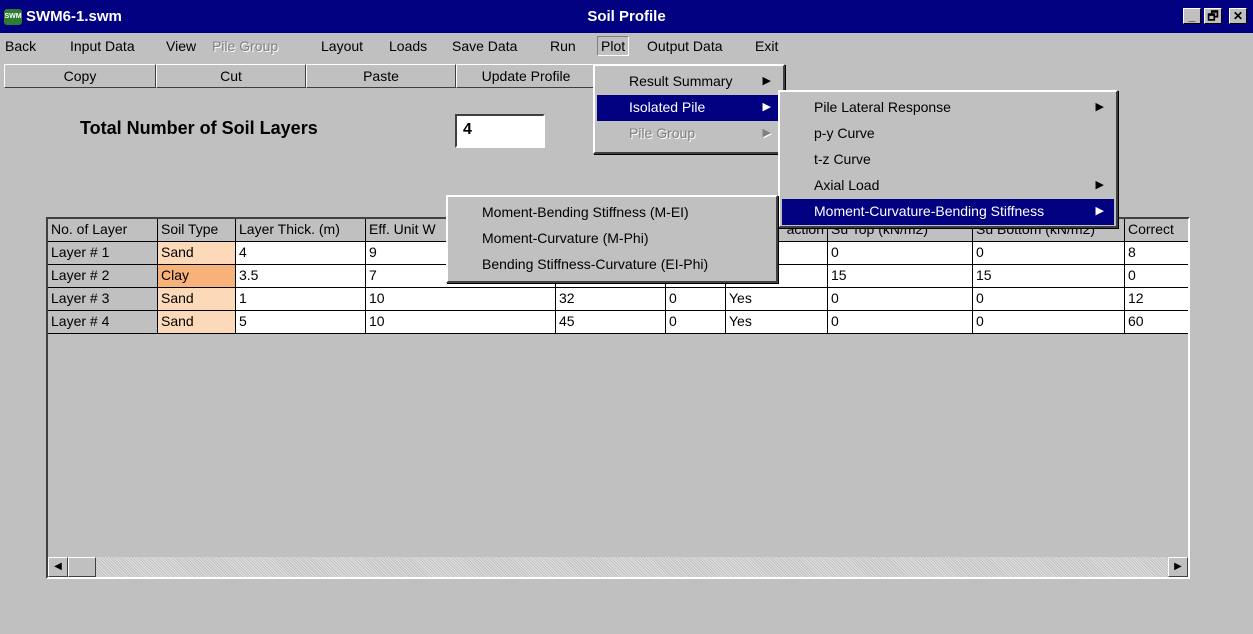  What do you see at coordinates (500, 131) in the screenshot?
I see `total-layers-input: 4` at bounding box center [500, 131].